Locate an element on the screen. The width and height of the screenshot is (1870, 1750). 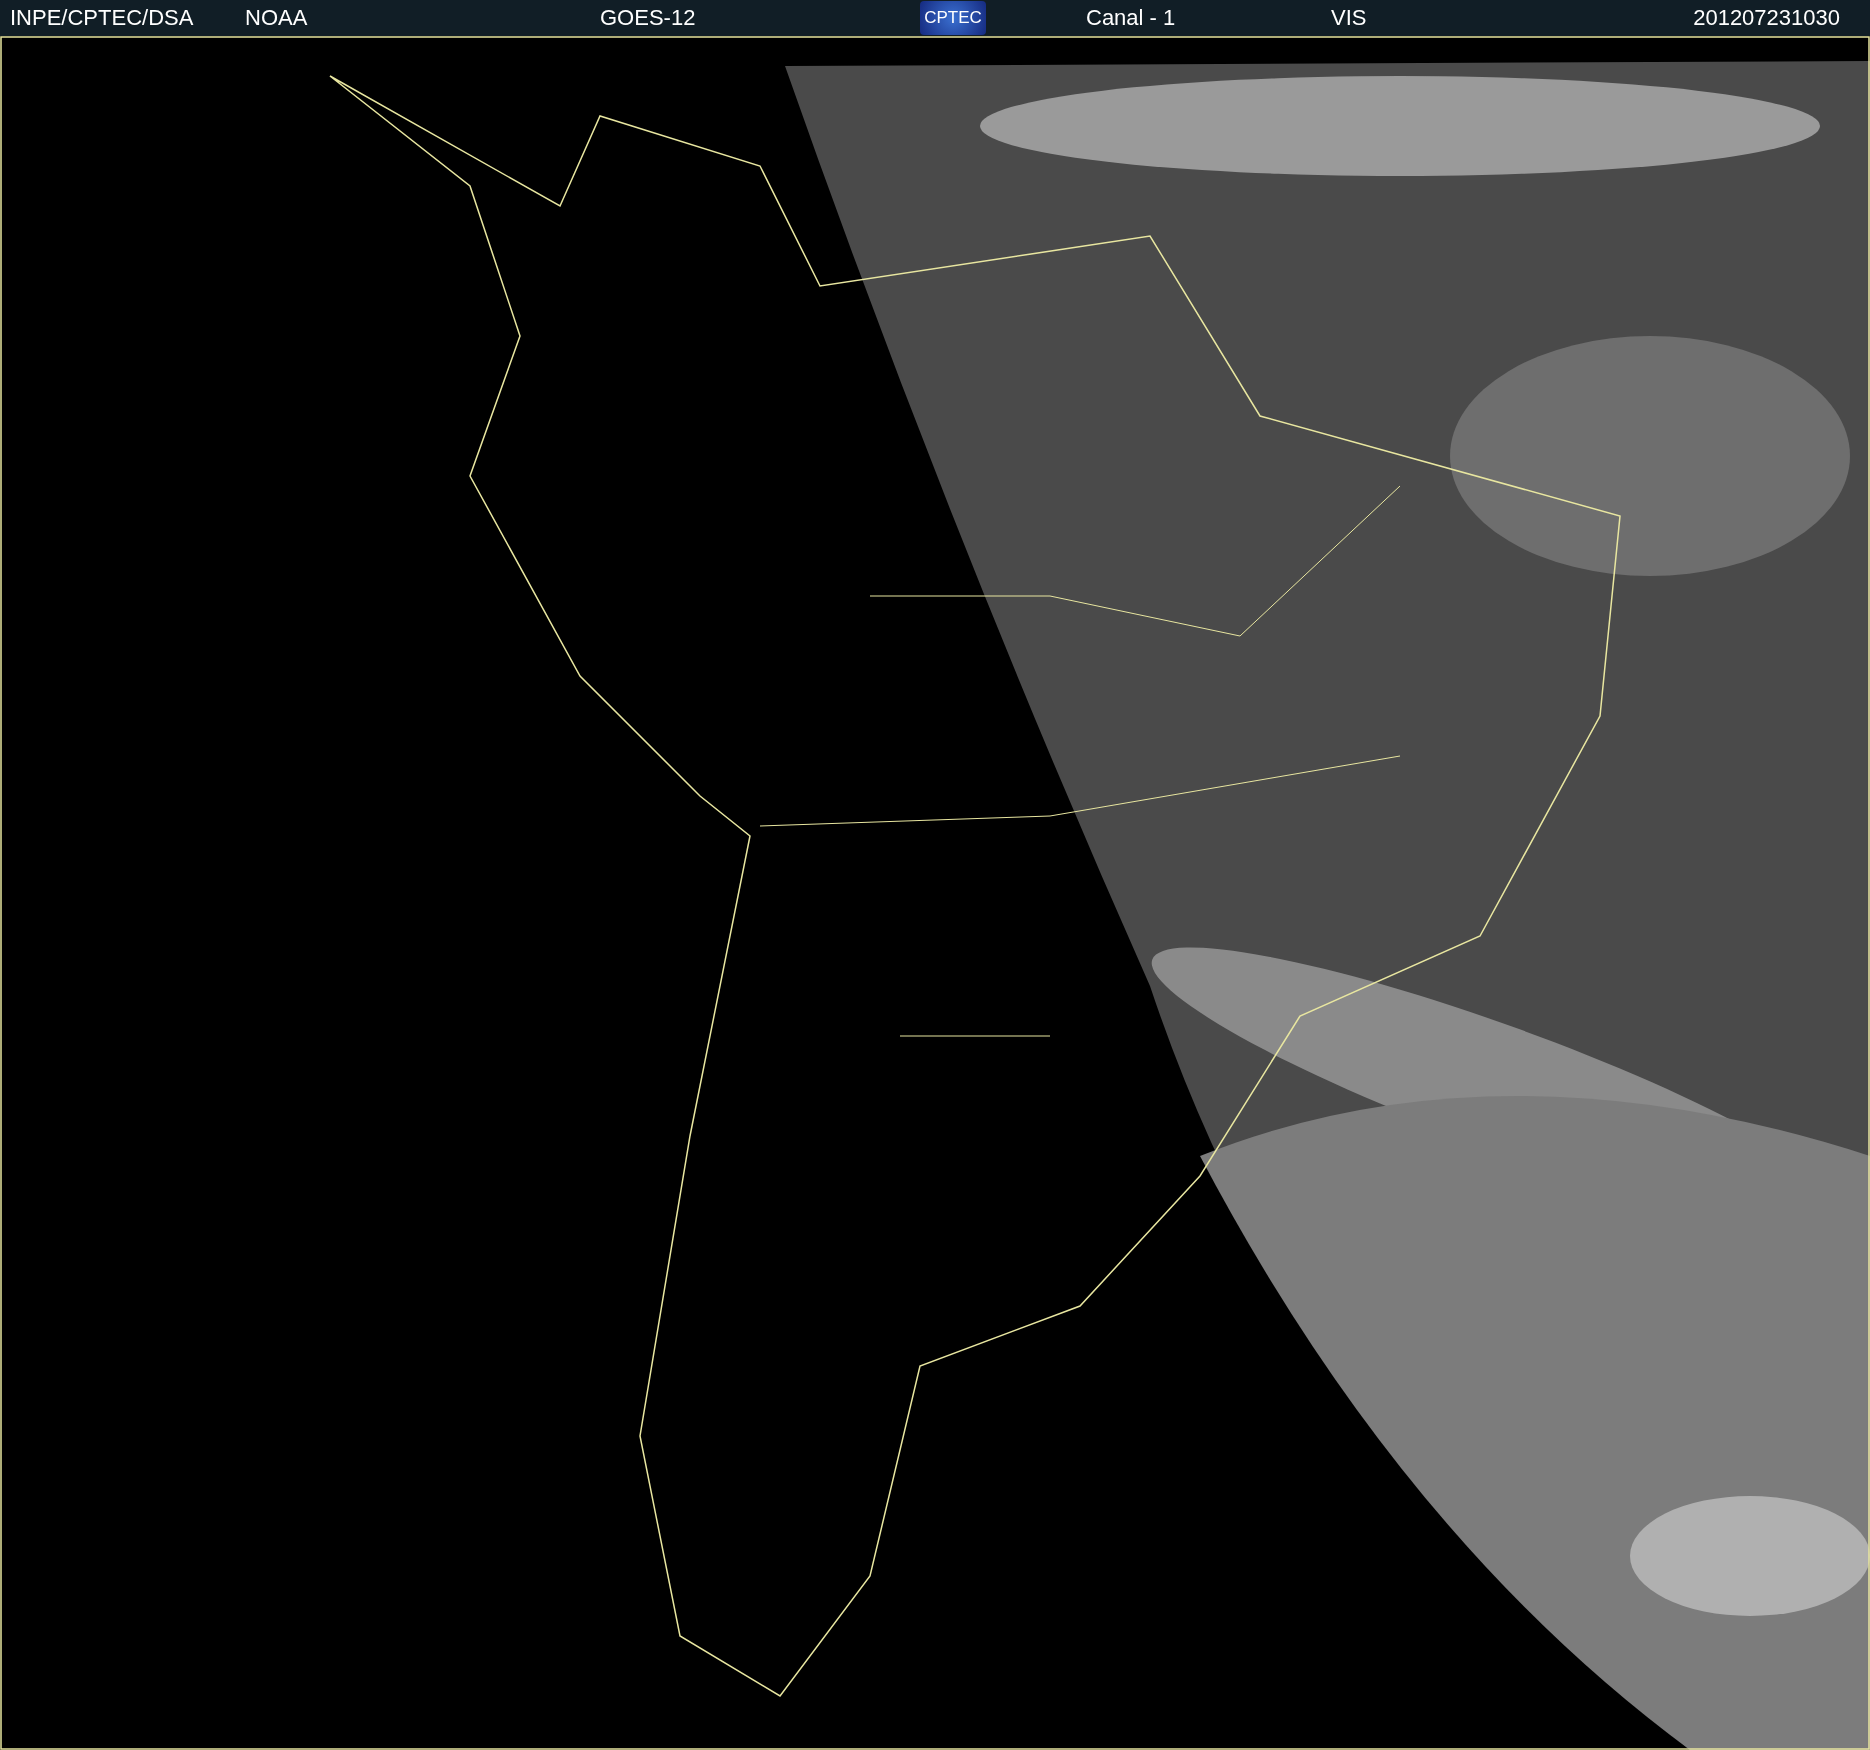
logo: CPTEC is located at coordinates (953, 18).